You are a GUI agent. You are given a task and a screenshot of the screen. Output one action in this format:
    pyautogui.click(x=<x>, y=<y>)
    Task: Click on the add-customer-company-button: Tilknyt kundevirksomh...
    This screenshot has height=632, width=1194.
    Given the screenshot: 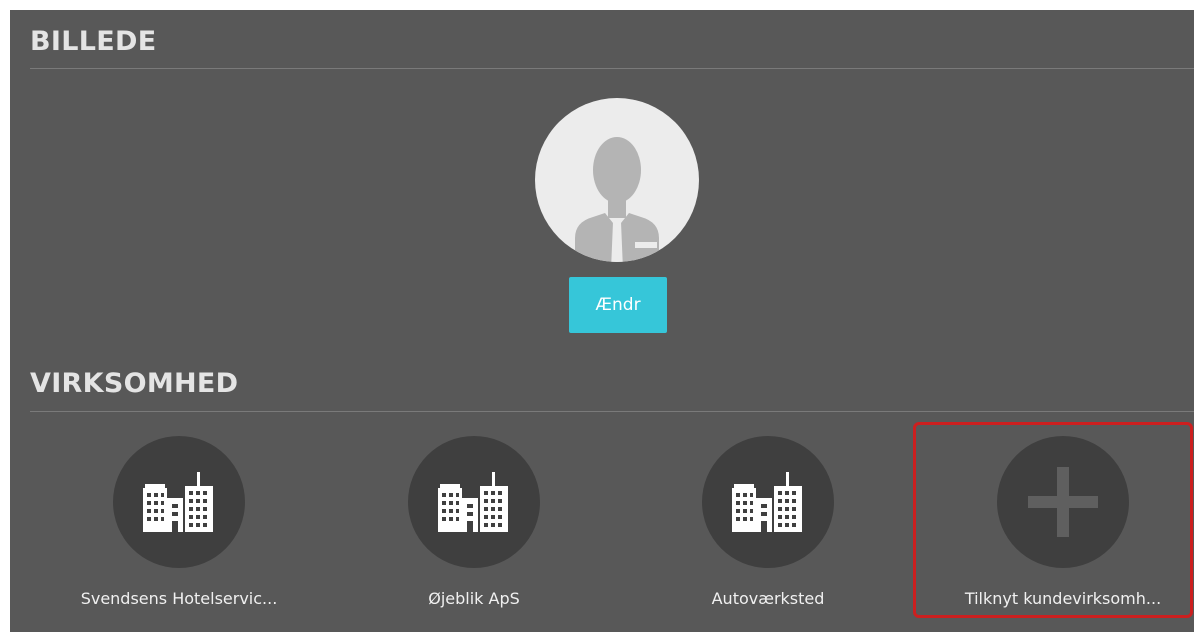 What is the action you would take?
    pyautogui.click(x=1063, y=526)
    